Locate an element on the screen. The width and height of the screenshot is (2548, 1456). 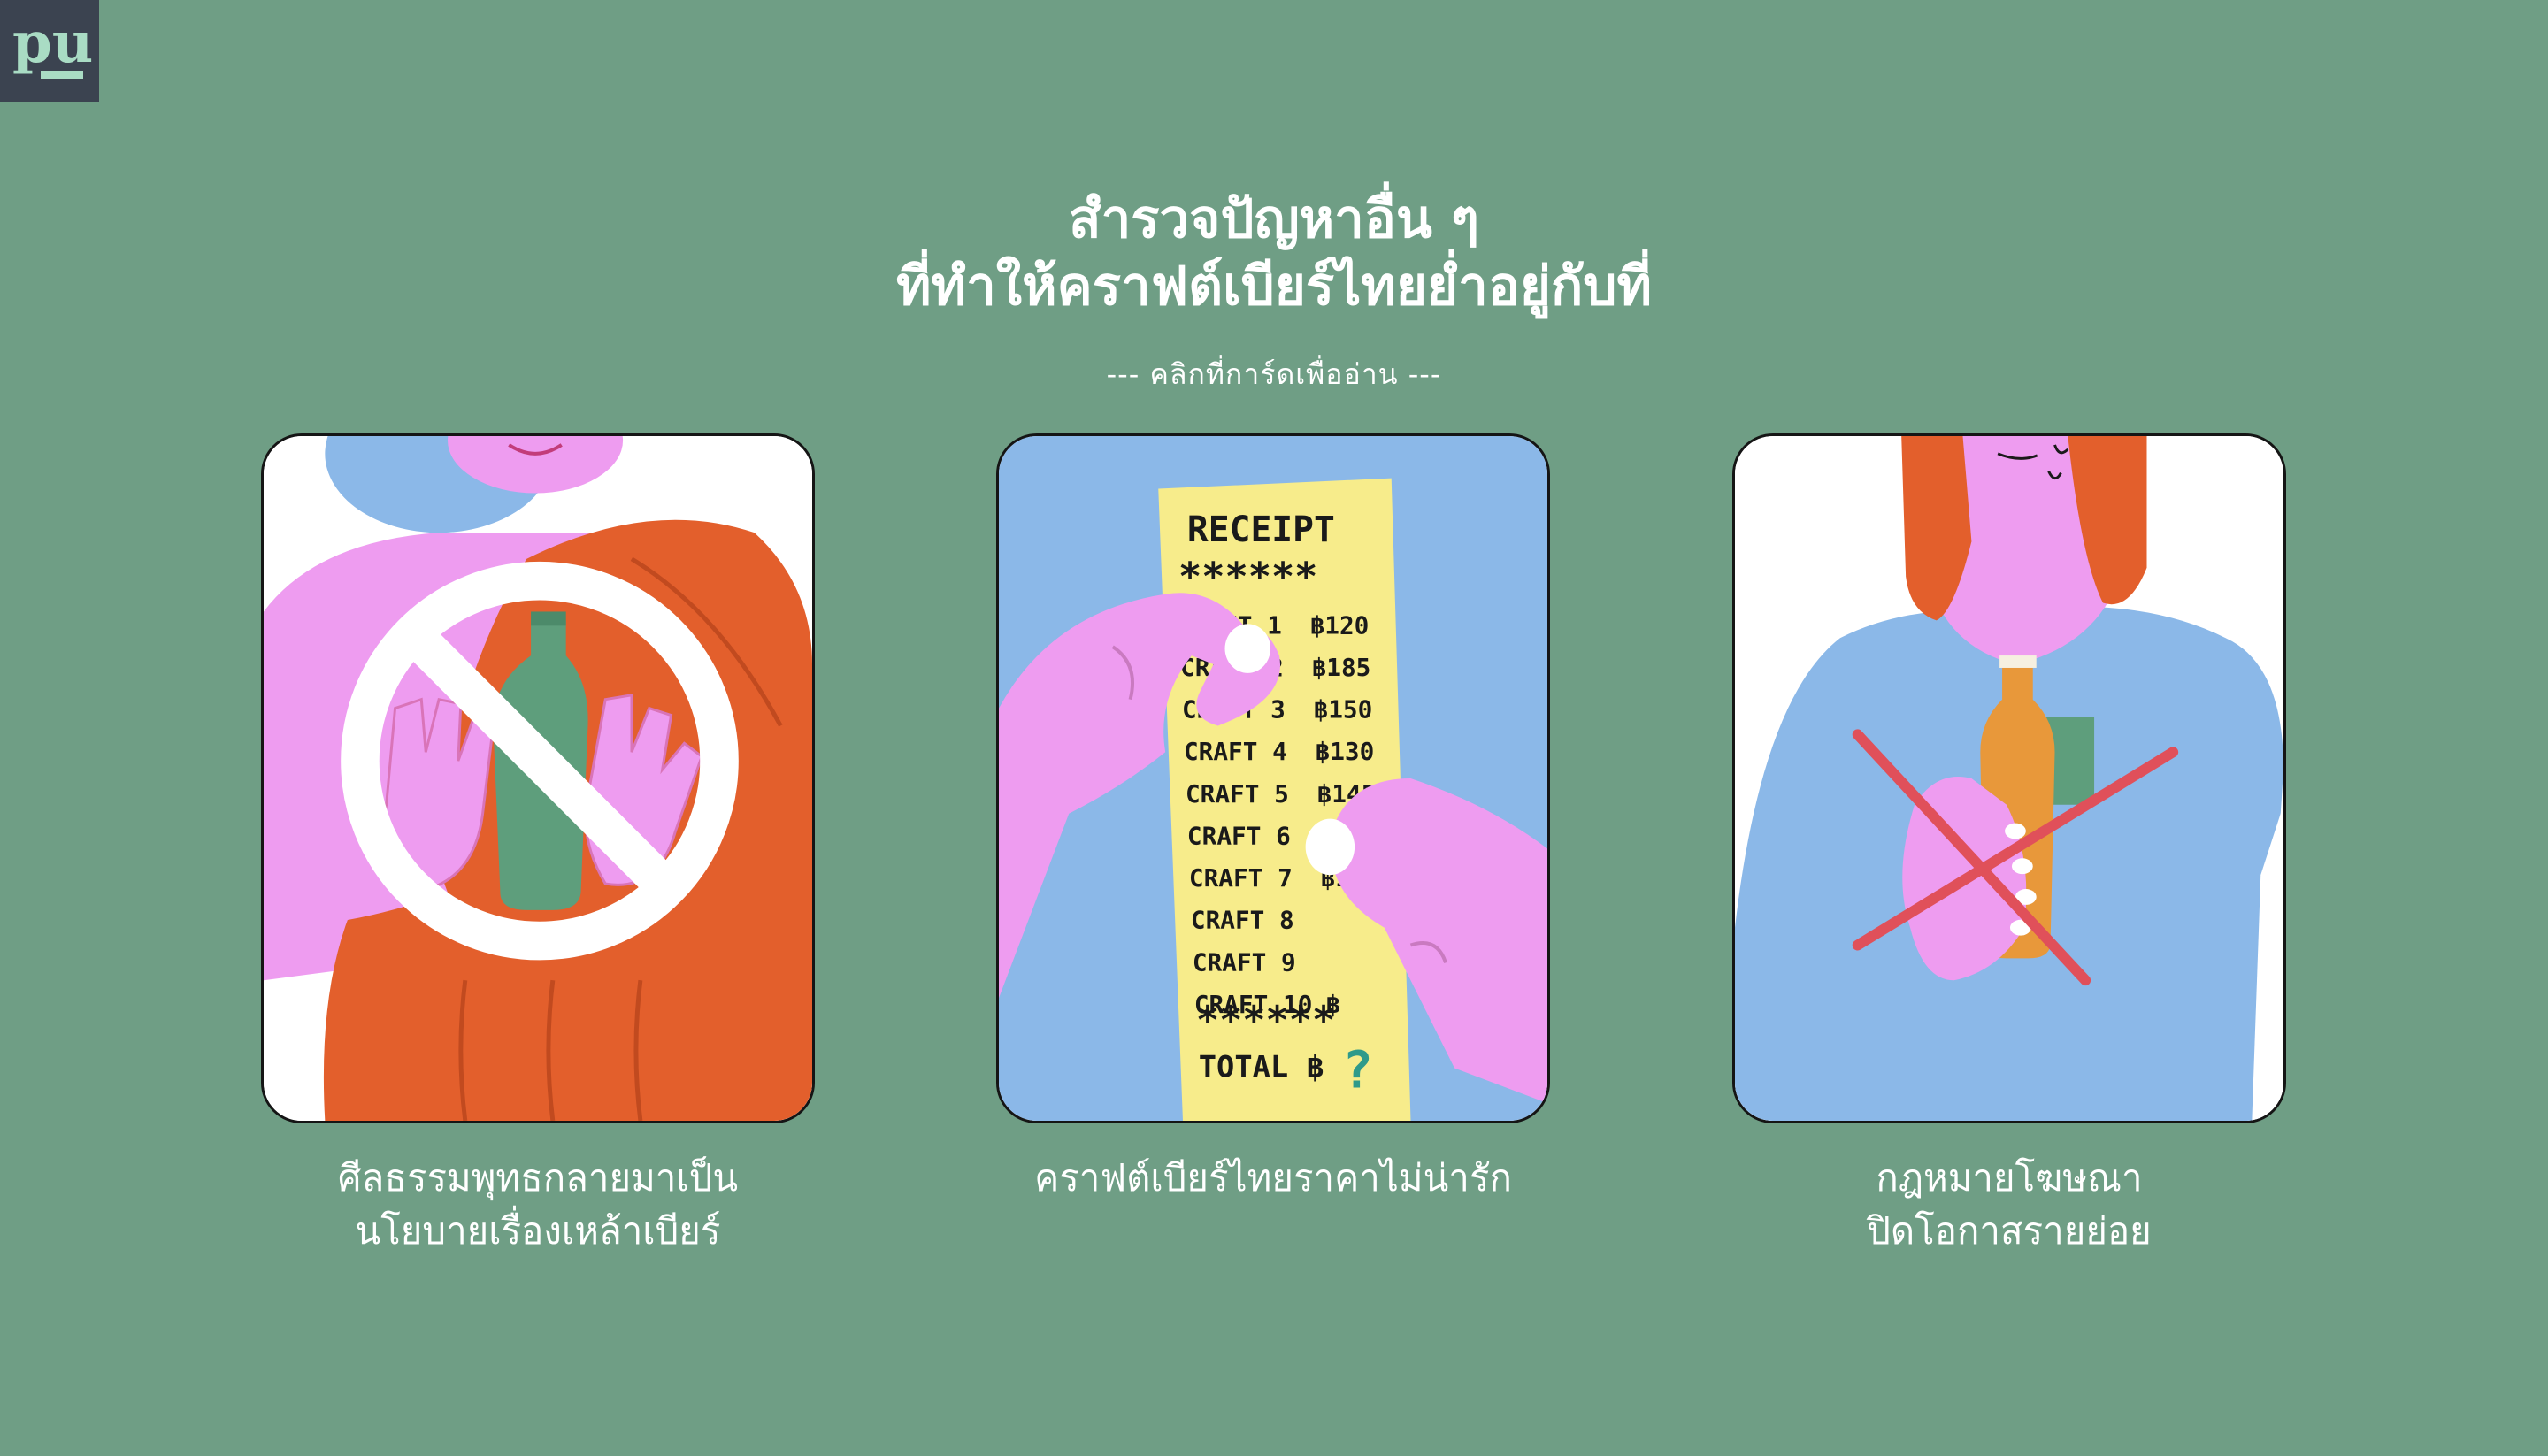
receipt-item-price: ฿120 is located at coordinates (1340, 625).